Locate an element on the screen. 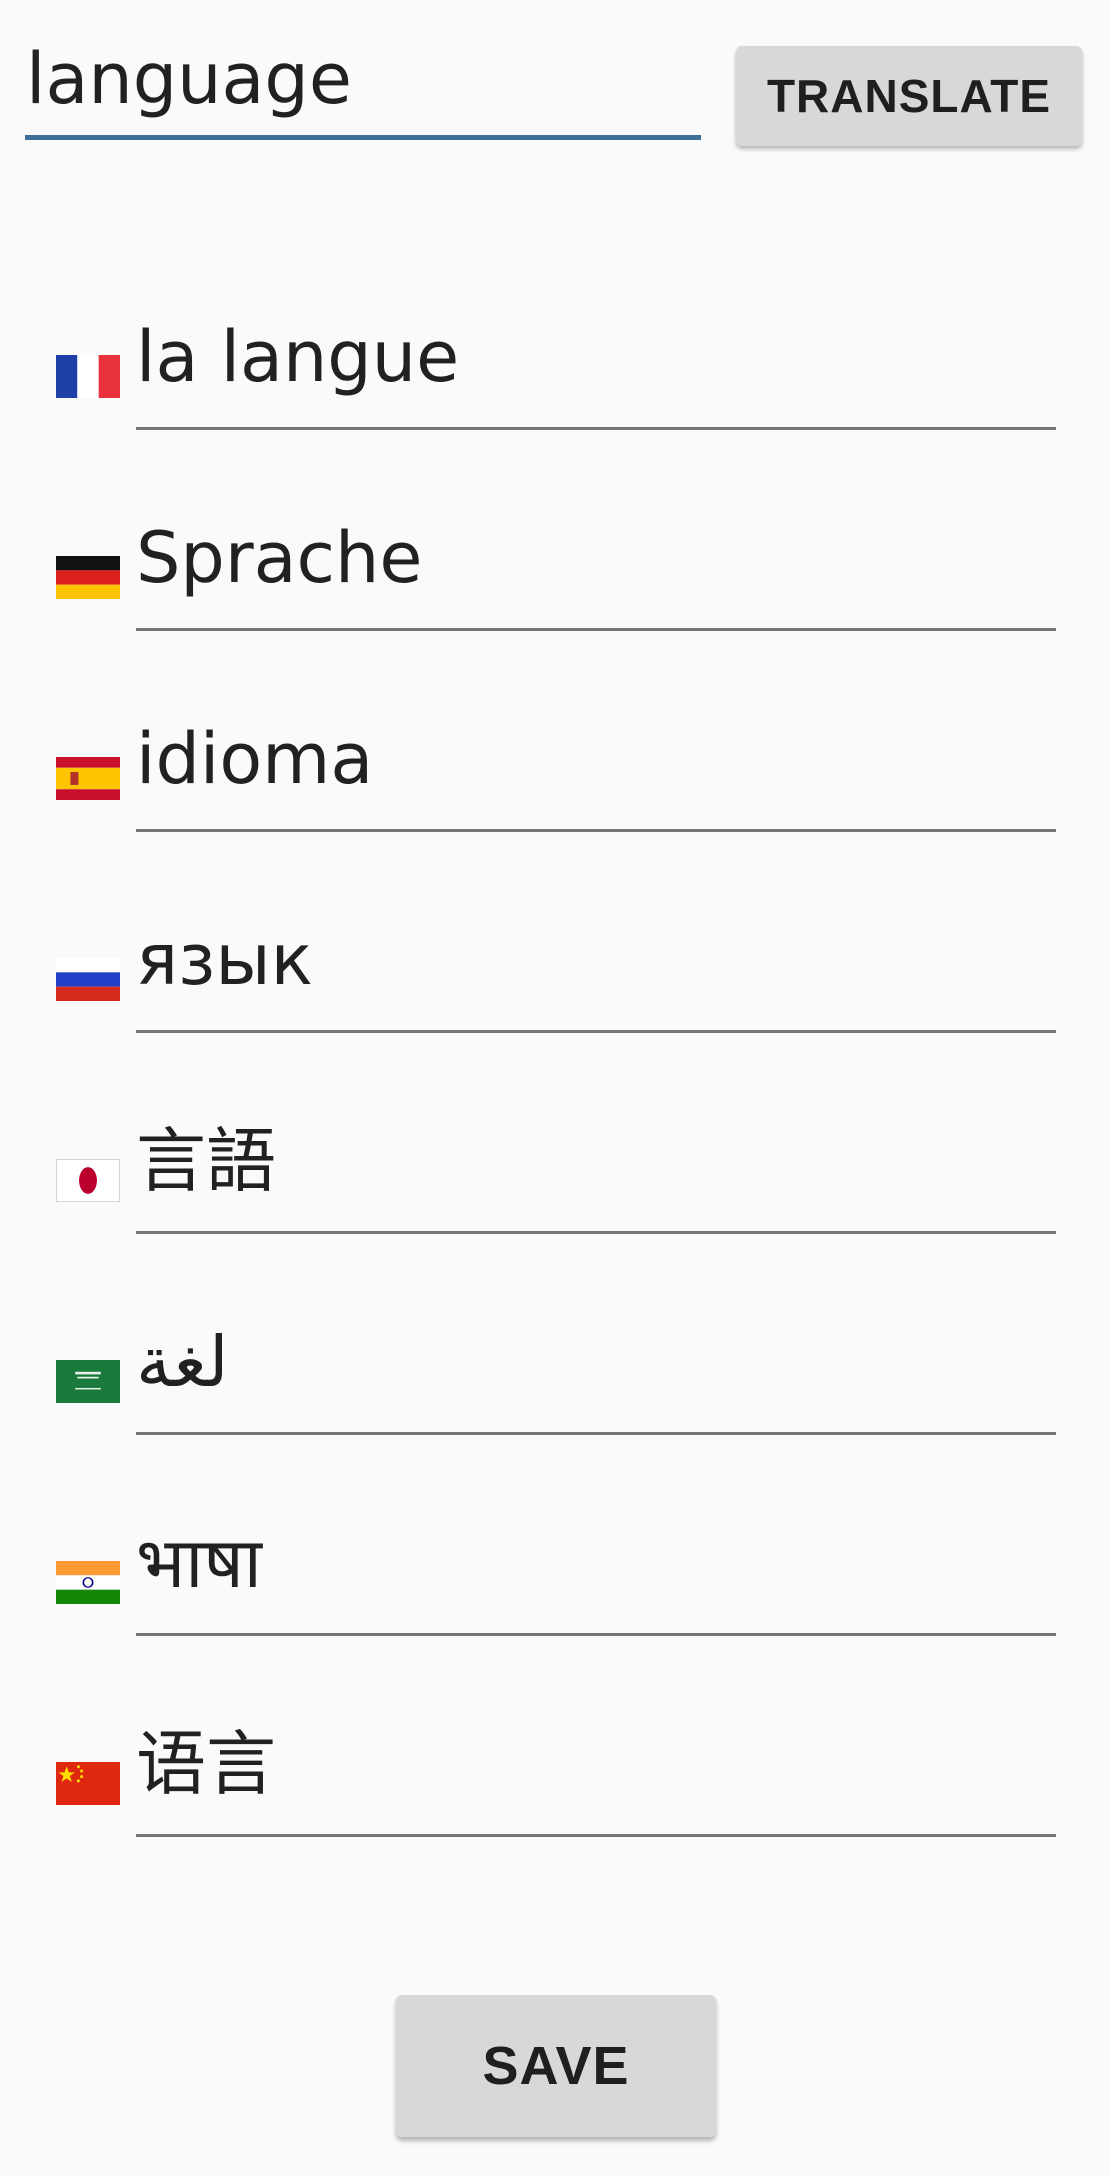  translation-field-chinese: 语言 is located at coordinates (596, 1772).